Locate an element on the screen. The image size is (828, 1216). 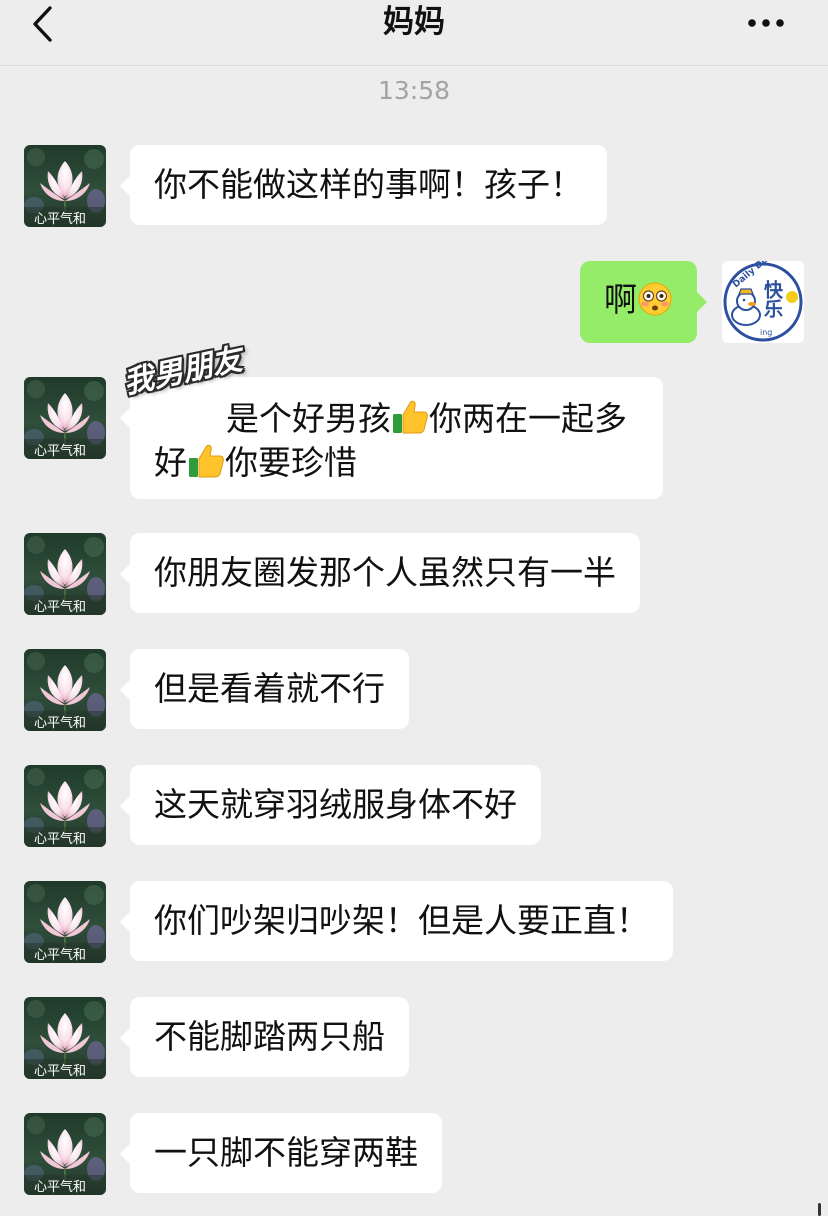
message-text: 是个好男孩 is located at coordinates (308, 418).